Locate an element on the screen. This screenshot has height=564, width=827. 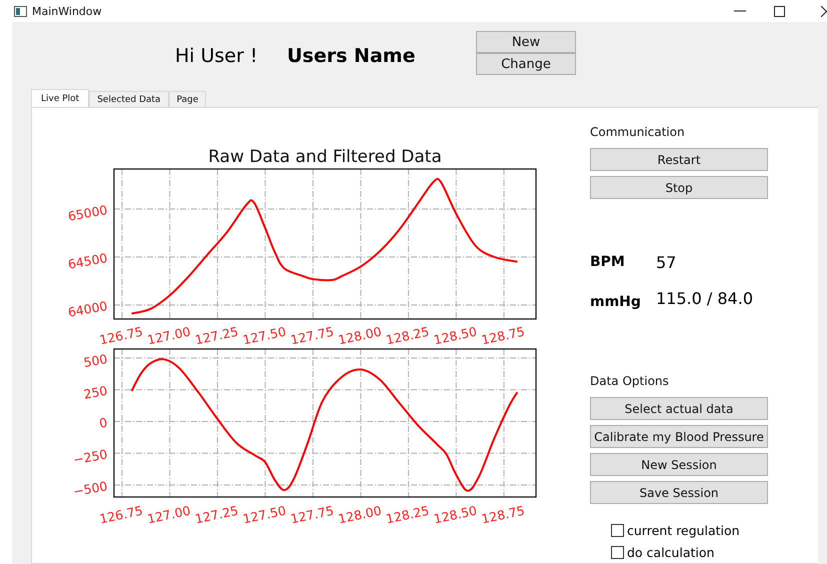
reading-label: mmHg is located at coordinates (616, 302).